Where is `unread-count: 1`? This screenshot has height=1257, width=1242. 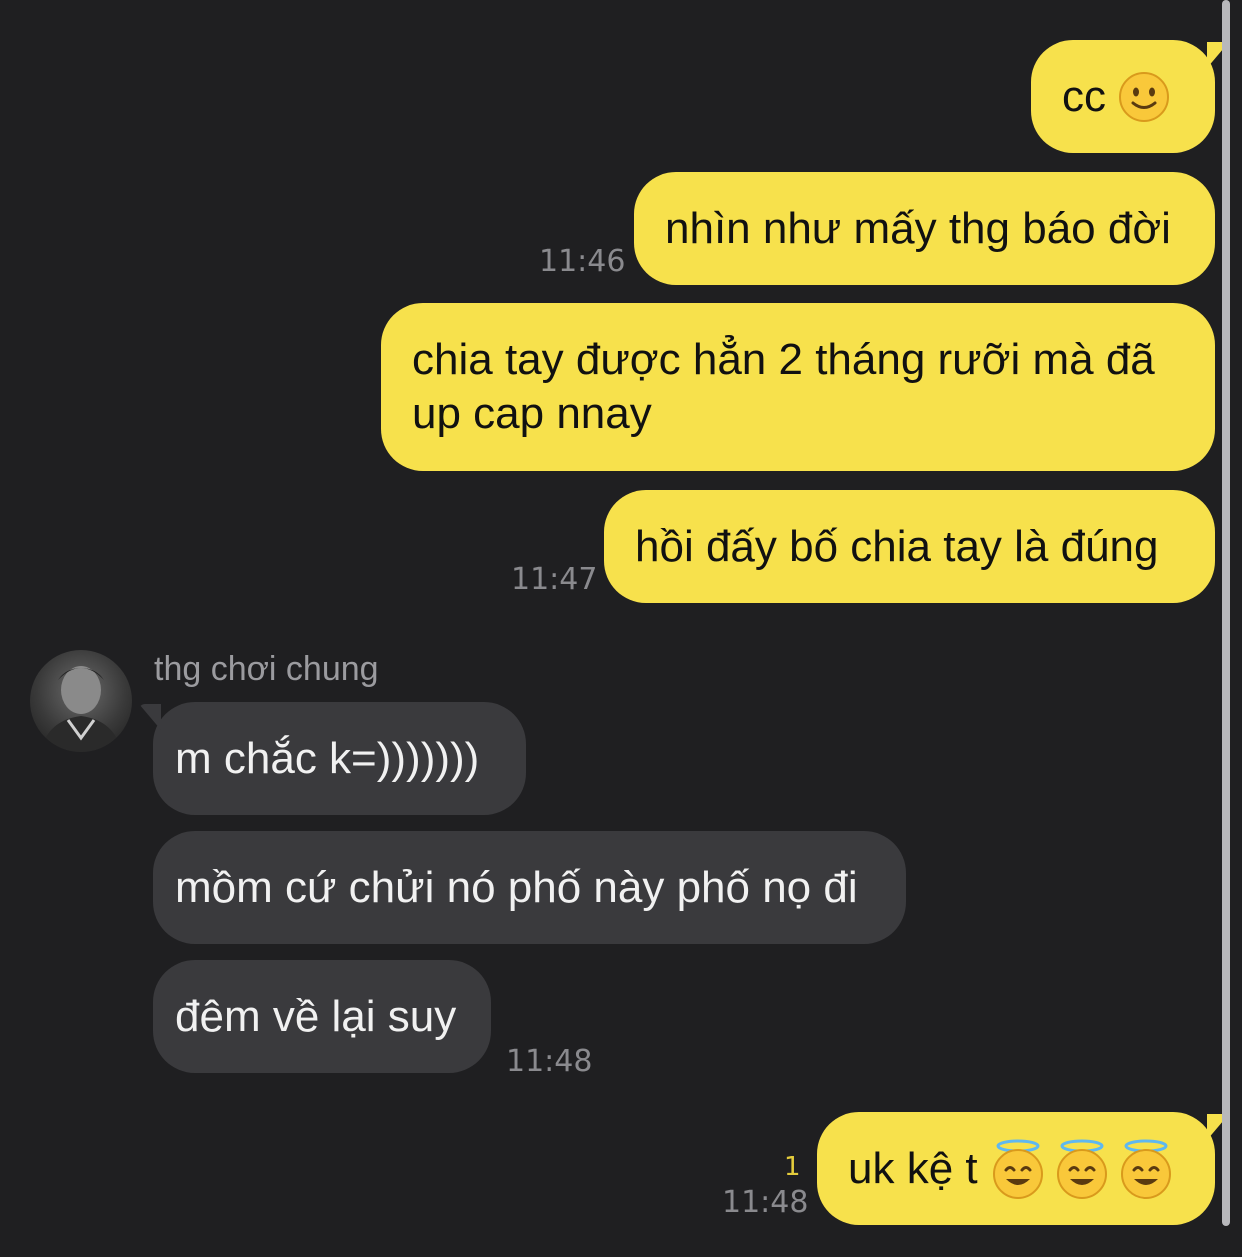
unread-count: 1 is located at coordinates (792, 1167).